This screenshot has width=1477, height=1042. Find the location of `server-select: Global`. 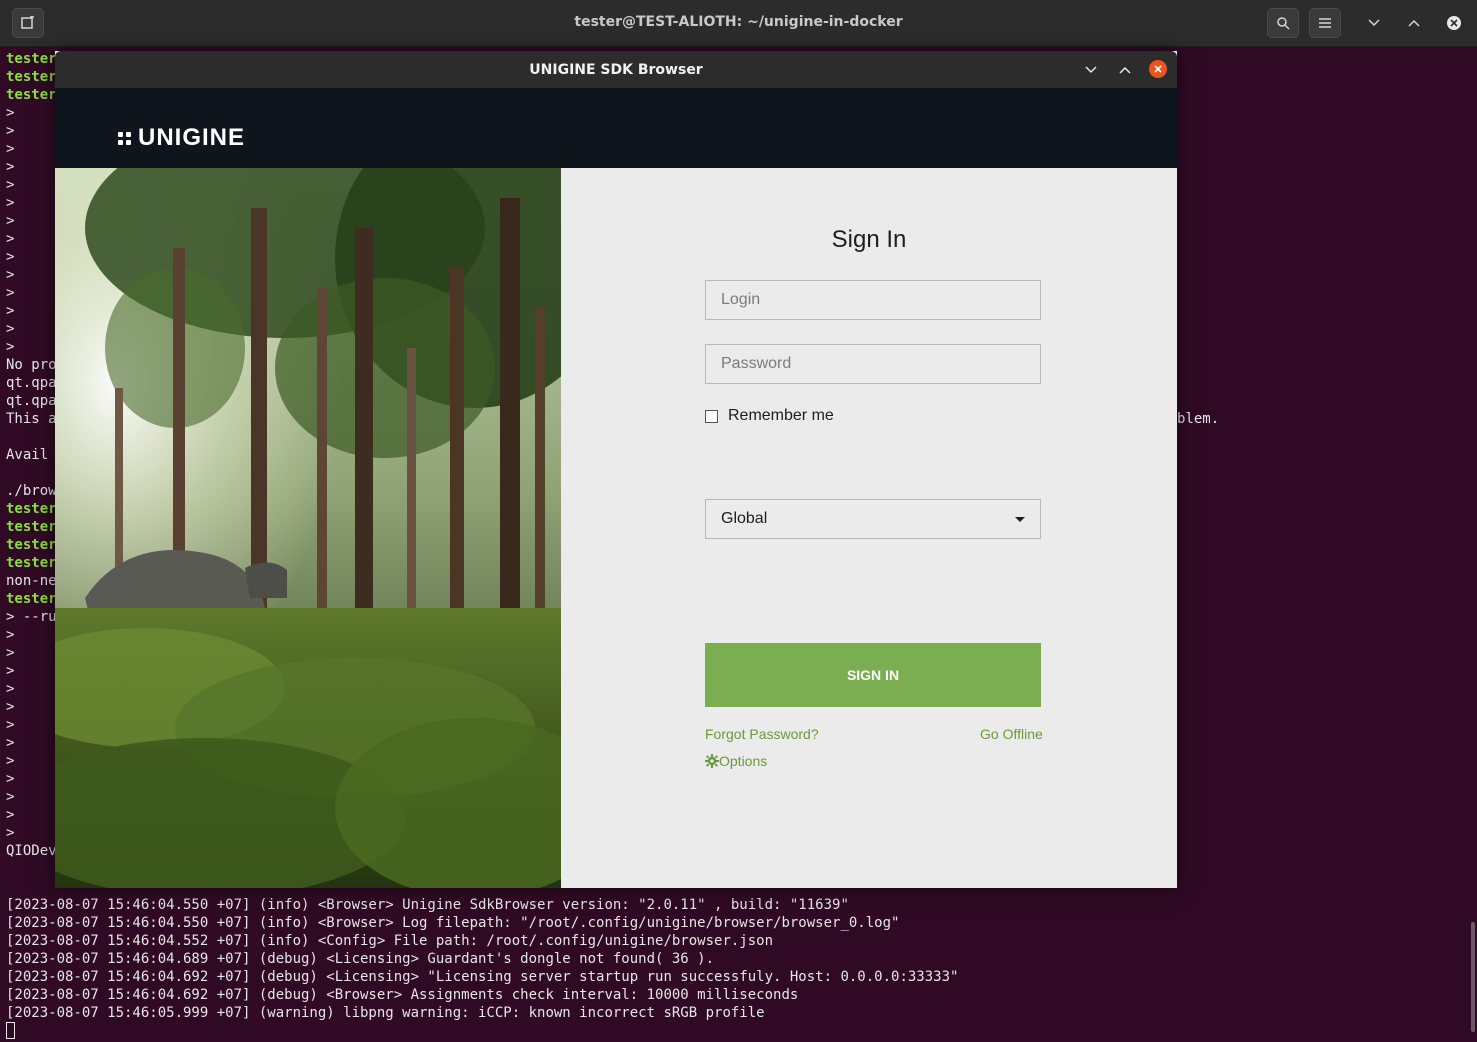

server-select: Global is located at coordinates (873, 519).